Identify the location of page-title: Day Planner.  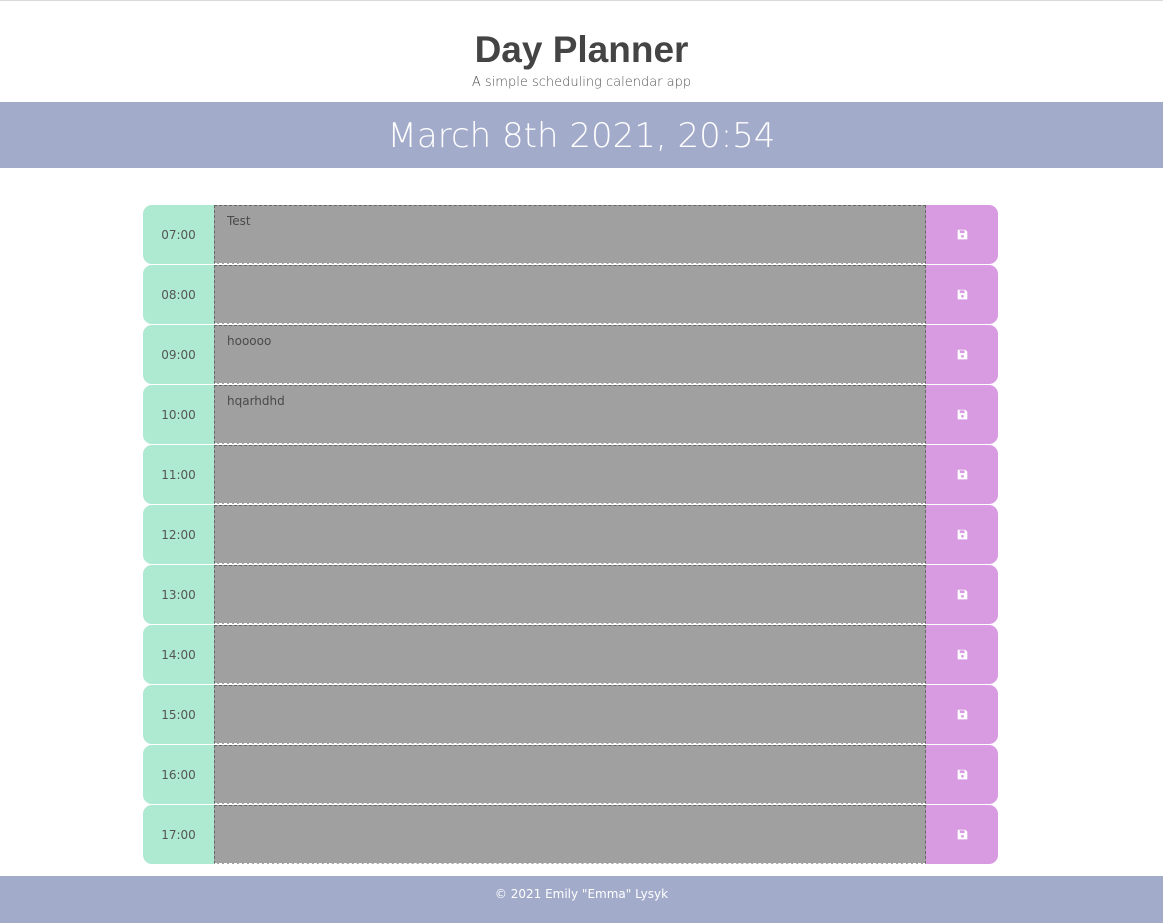
(581, 49).